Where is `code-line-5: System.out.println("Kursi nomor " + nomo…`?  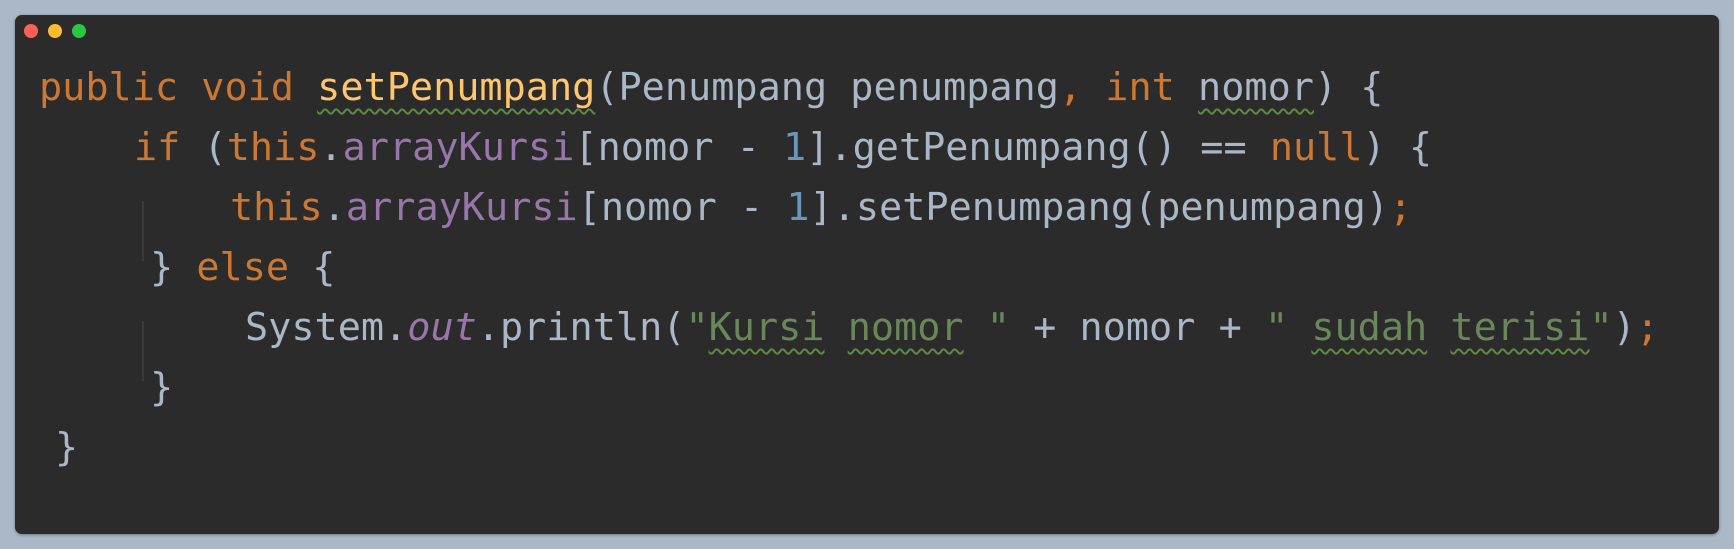 code-line-5: System.out.println("Kursi nomor " + nomo… is located at coordinates (952, 328).